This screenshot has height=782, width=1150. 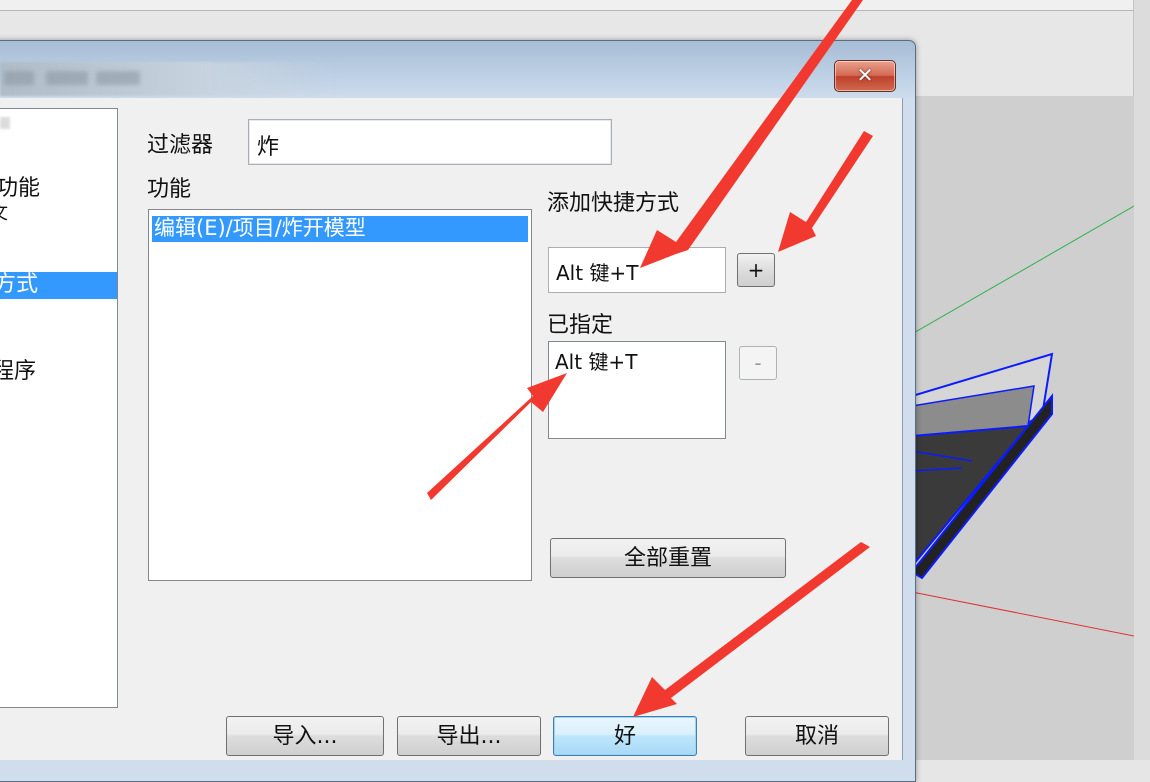 What do you see at coordinates (169, 189) in the screenshot?
I see `function-list-label: 功能` at bounding box center [169, 189].